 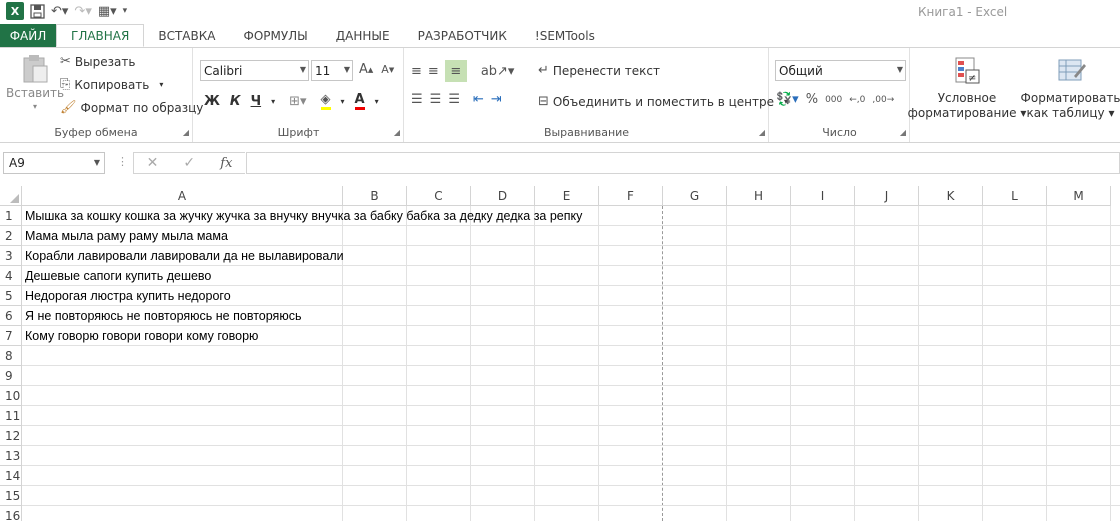 I want to click on enter-icon: ✓, so click(x=189, y=163).